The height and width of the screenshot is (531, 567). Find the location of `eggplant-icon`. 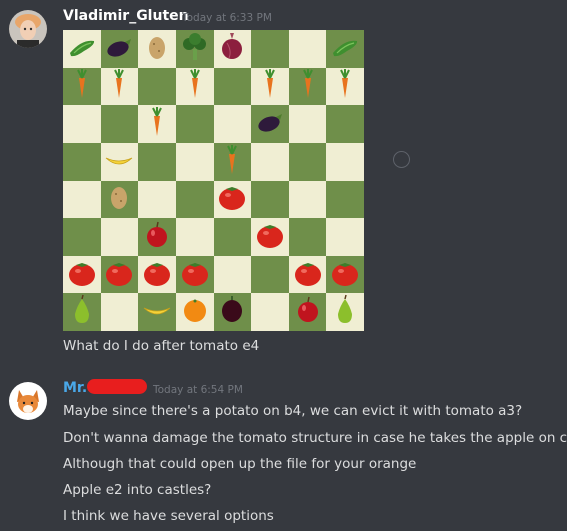

eggplant-icon is located at coordinates (119, 49).